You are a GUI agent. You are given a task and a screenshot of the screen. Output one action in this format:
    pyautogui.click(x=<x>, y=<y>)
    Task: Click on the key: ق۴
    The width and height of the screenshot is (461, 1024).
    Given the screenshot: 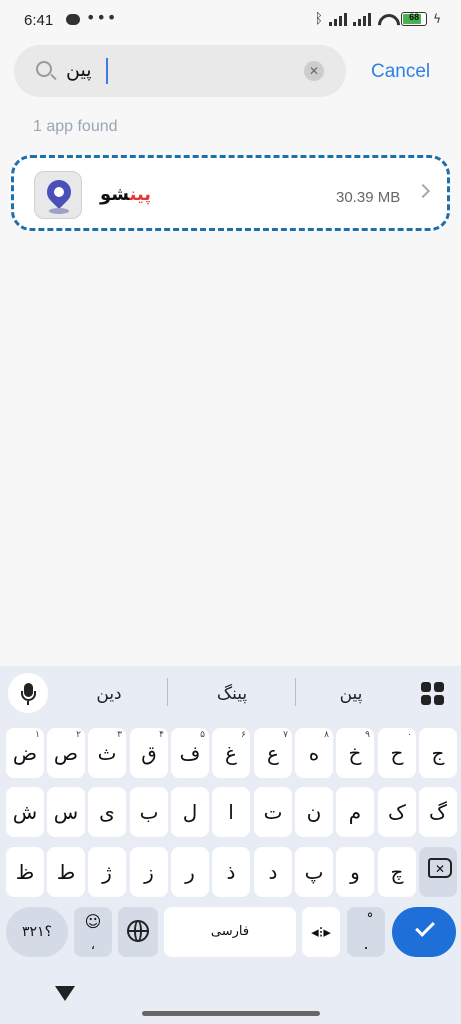 What is the action you would take?
    pyautogui.click(x=149, y=753)
    